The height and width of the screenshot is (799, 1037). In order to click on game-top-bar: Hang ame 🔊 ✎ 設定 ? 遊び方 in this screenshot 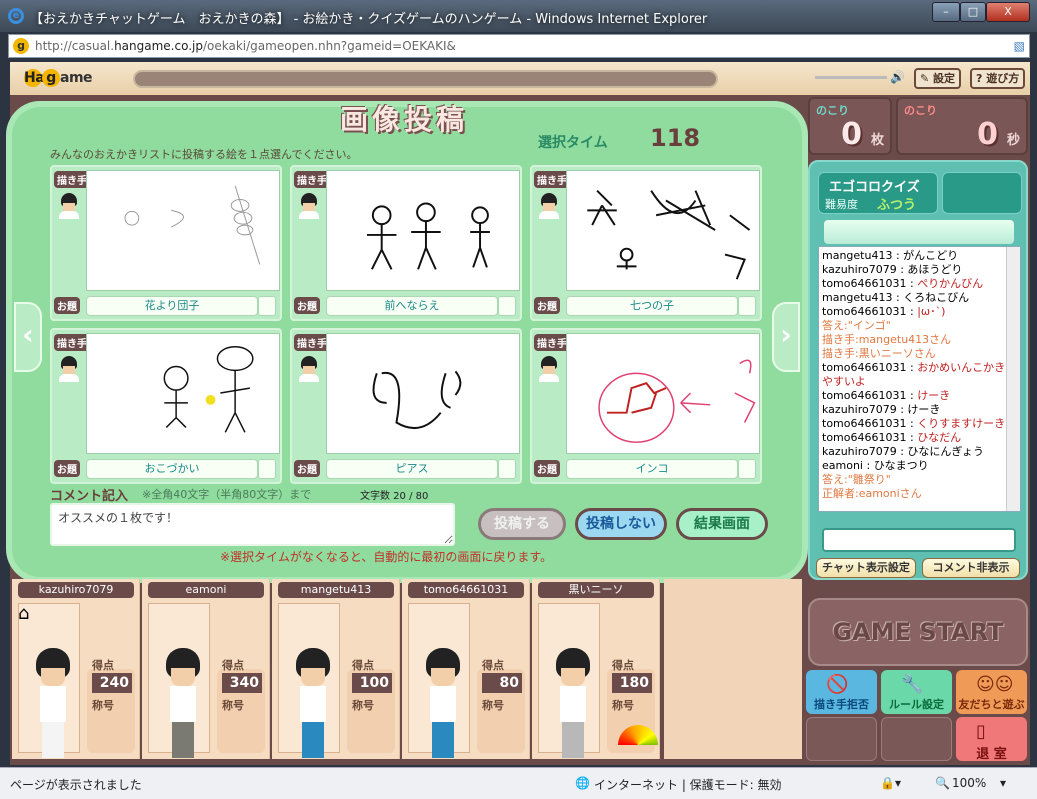, I will do `click(520, 78)`.